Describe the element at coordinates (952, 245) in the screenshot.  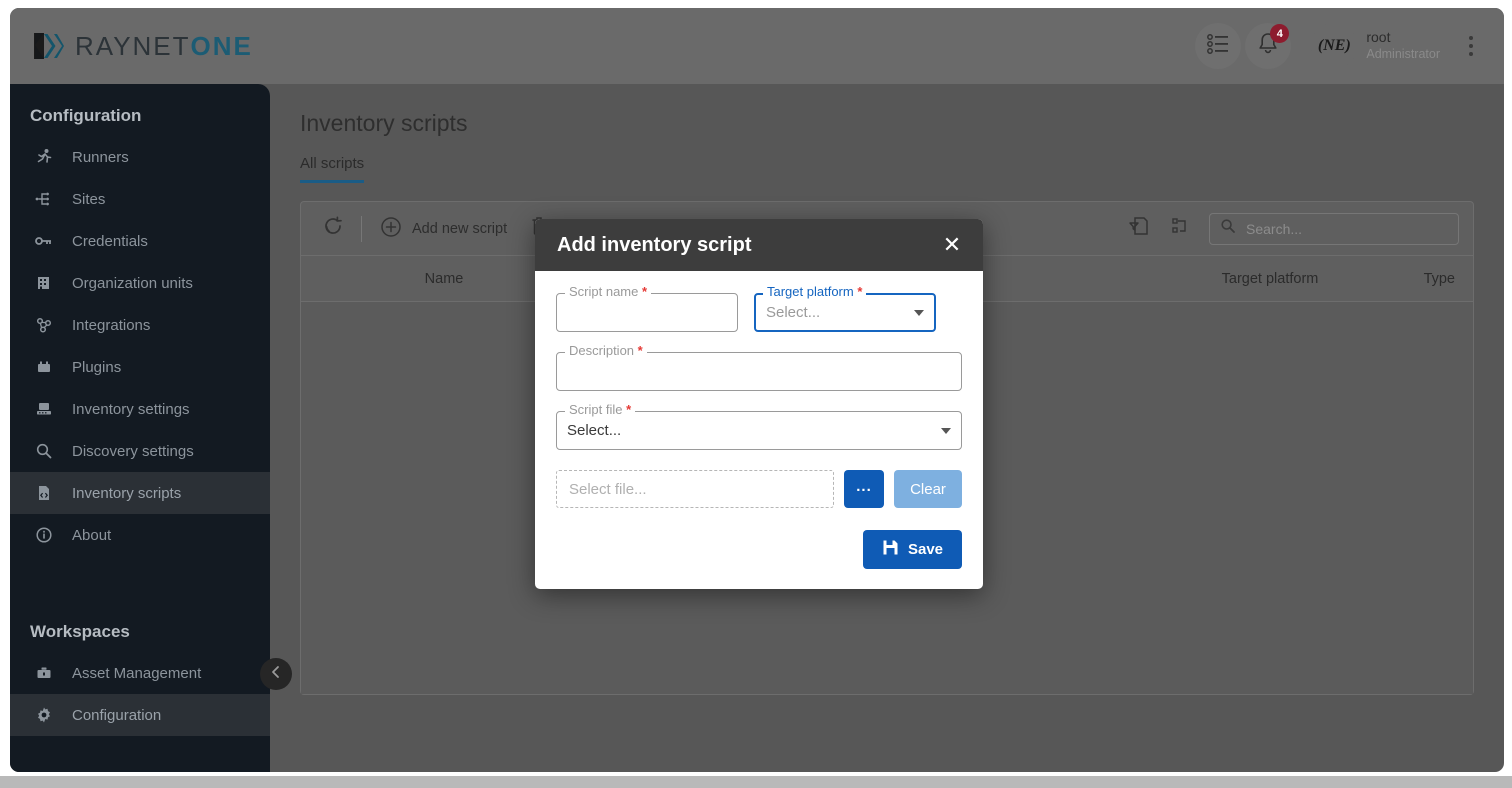
I see `close-icon: ✕` at that location.